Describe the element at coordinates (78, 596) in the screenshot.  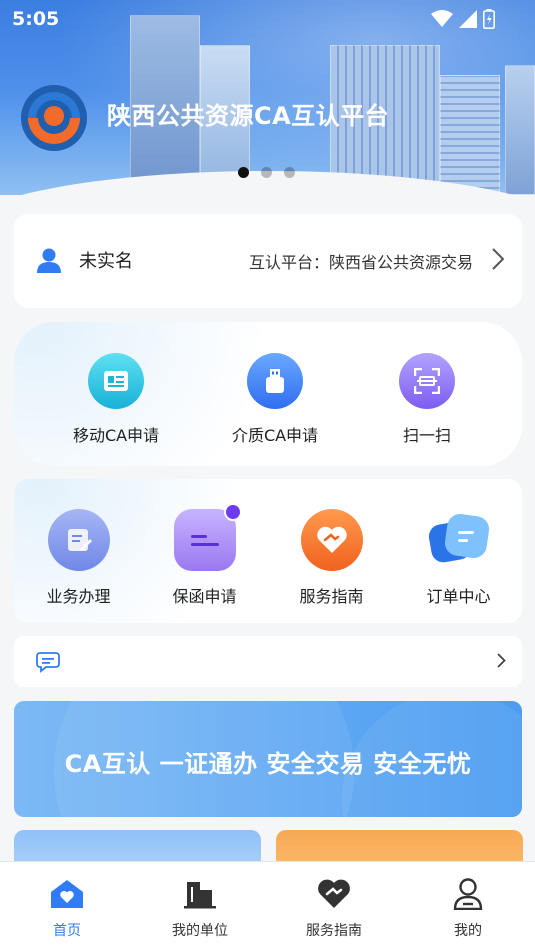
I see `service-label: 业务办理` at that location.